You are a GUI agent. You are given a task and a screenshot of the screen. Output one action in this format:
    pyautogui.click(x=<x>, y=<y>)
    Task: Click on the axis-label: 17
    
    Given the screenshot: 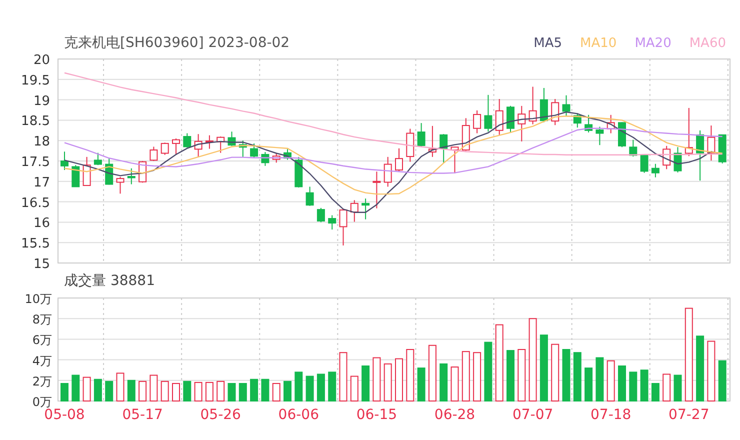 What is the action you would take?
    pyautogui.click(x=41, y=182)
    